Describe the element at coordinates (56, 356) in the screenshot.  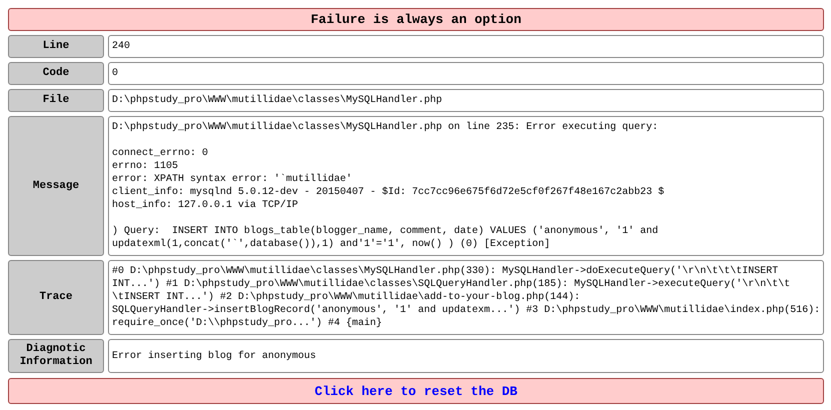
I see `field-label: Diagnotic Information` at that location.